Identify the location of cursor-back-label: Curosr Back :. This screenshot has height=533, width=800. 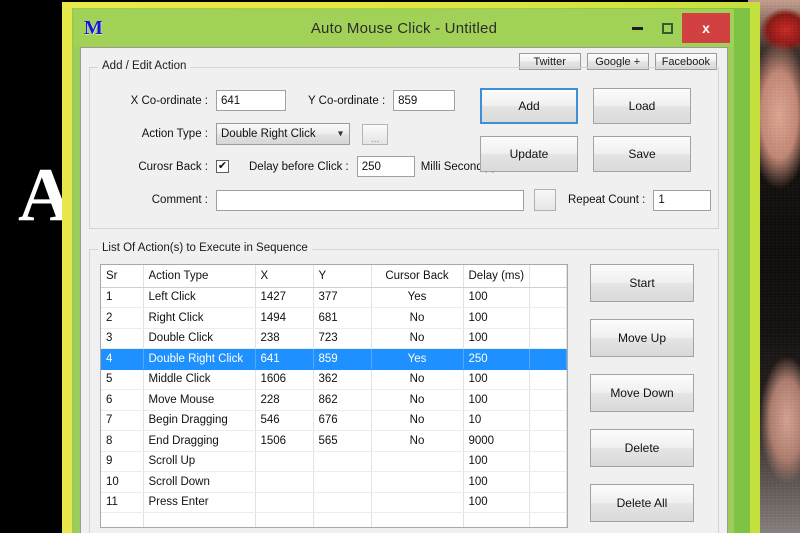
(173, 166).